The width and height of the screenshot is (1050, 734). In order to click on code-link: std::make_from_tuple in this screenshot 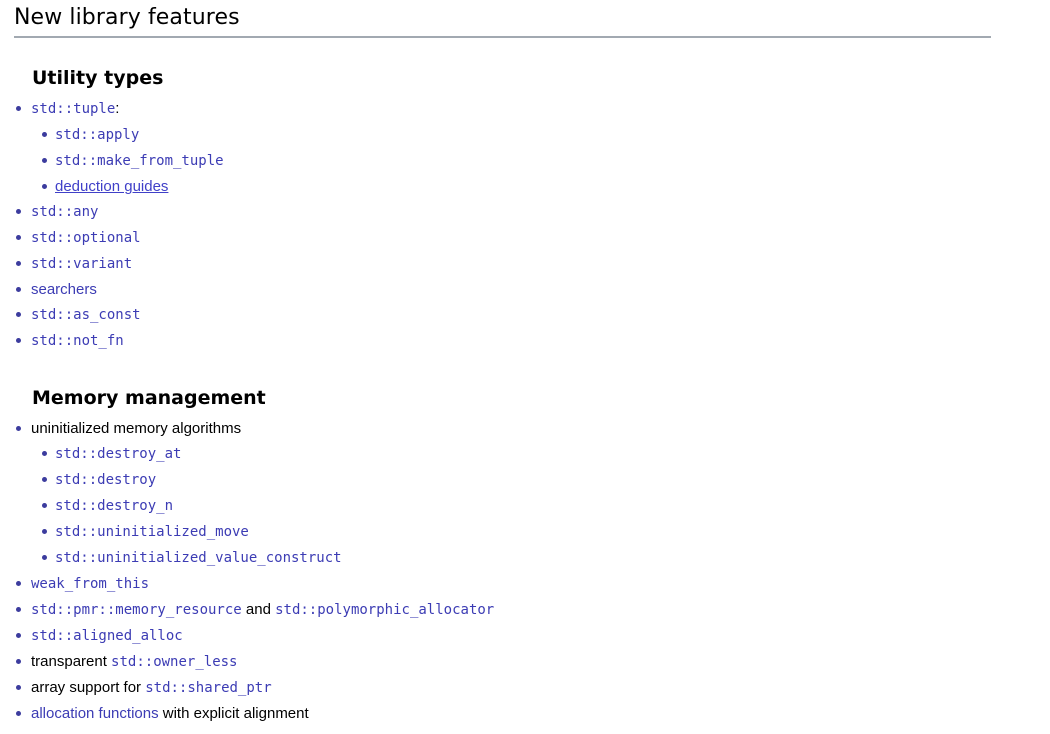, I will do `click(139, 161)`.